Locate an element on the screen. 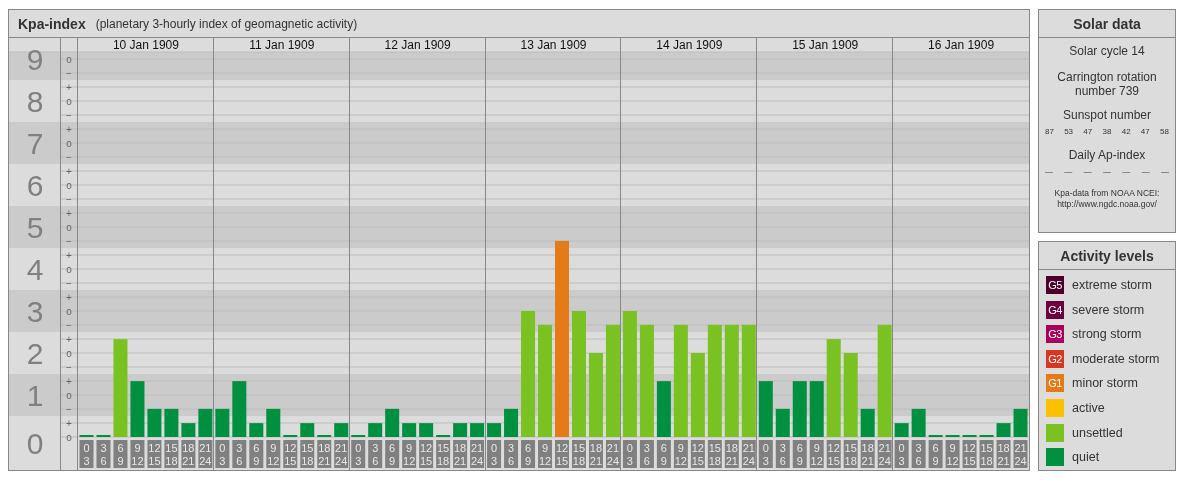 The width and height of the screenshot is (1184, 480). level-label: extreme storm is located at coordinates (1112, 285).